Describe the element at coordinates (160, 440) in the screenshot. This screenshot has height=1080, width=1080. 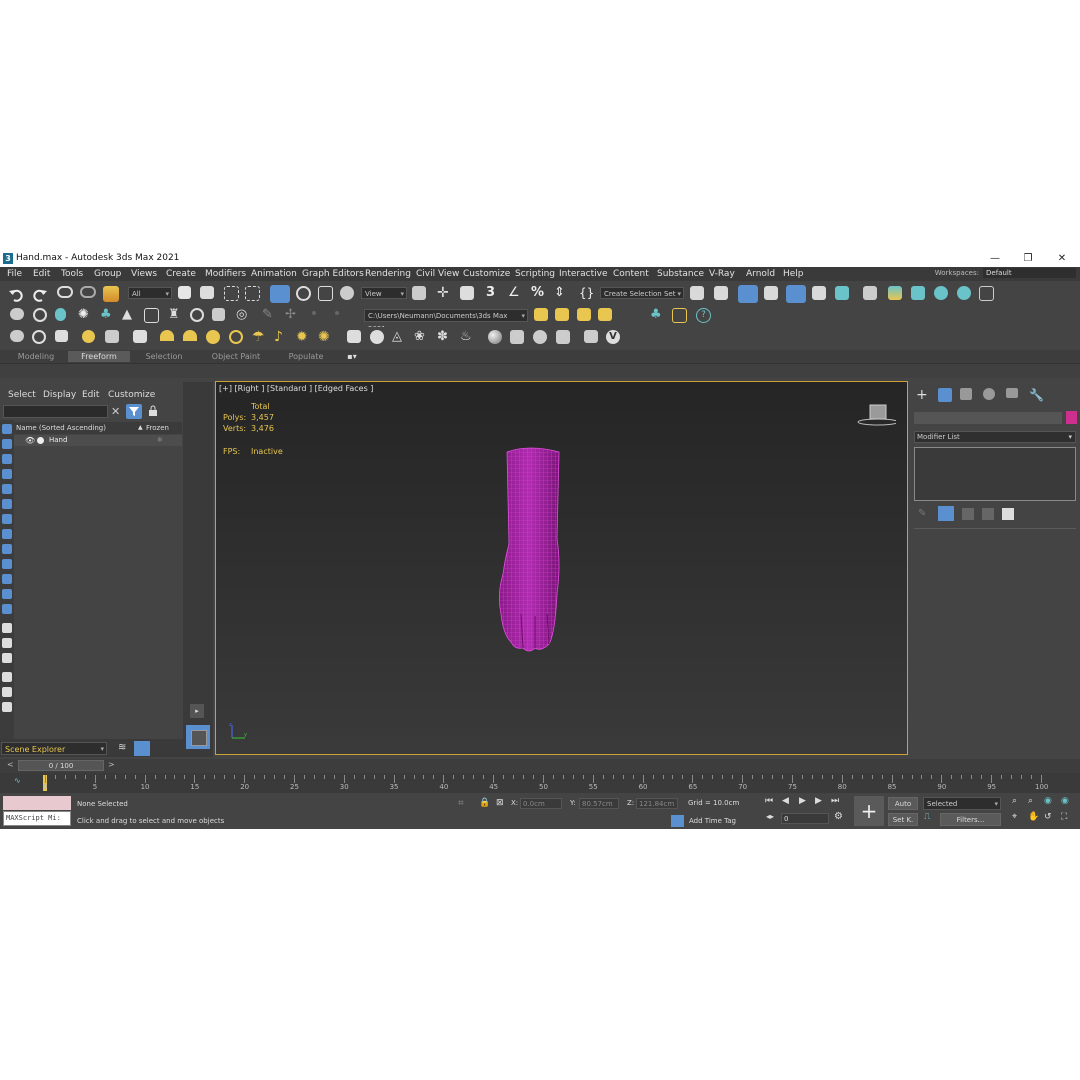
I see `freeze-icon: ❄` at that location.